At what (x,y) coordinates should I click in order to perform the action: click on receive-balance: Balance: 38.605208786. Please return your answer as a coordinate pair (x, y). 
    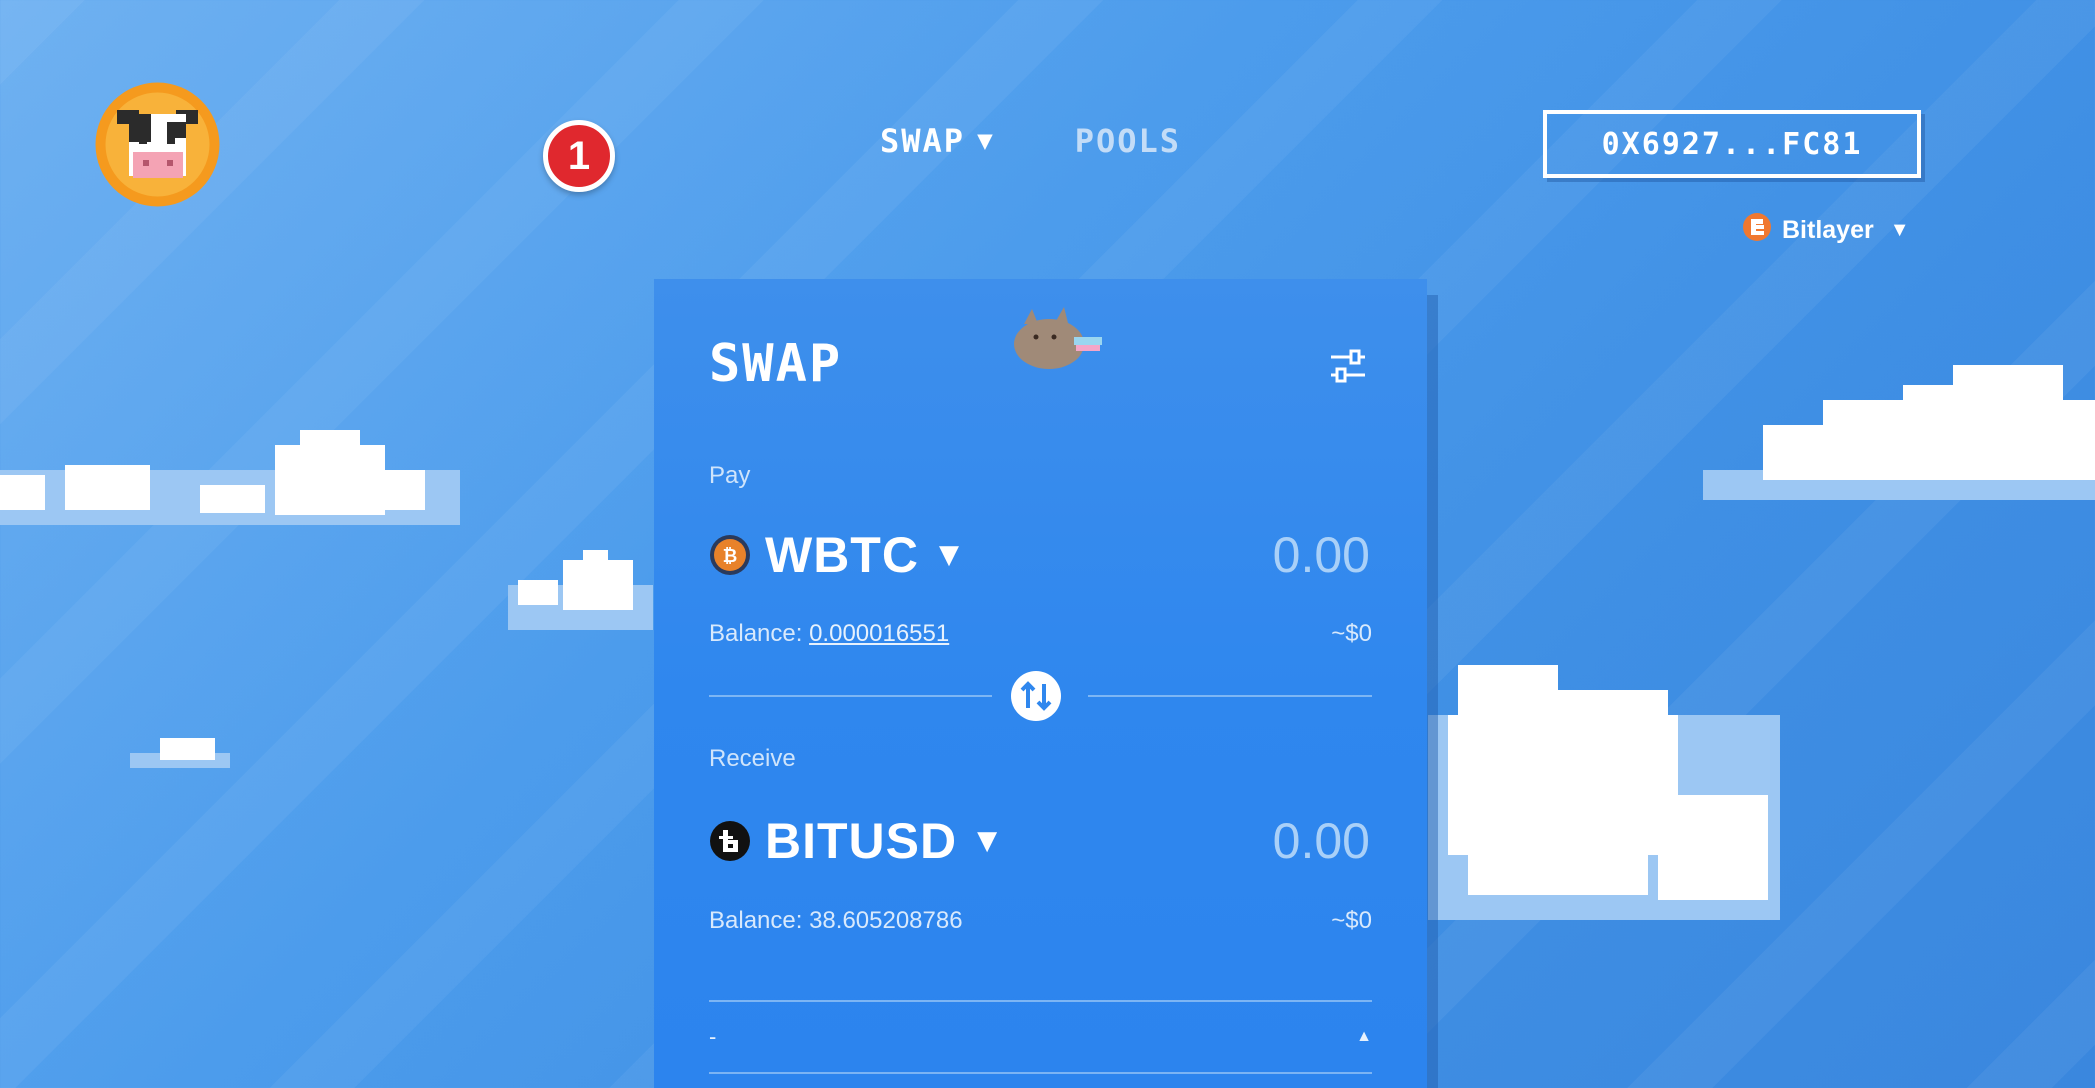
    Looking at the image, I should click on (836, 921).